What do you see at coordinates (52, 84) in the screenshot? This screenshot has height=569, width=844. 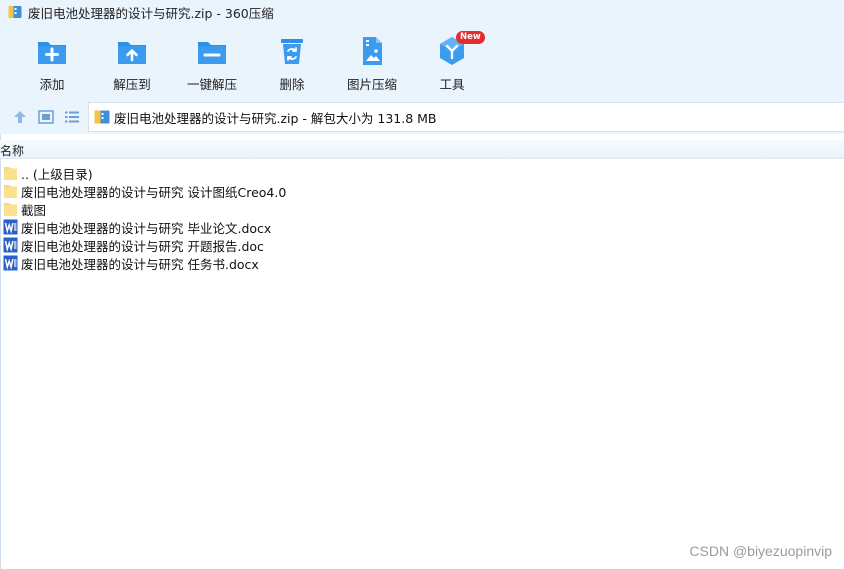 I see `add-label: 添加` at bounding box center [52, 84].